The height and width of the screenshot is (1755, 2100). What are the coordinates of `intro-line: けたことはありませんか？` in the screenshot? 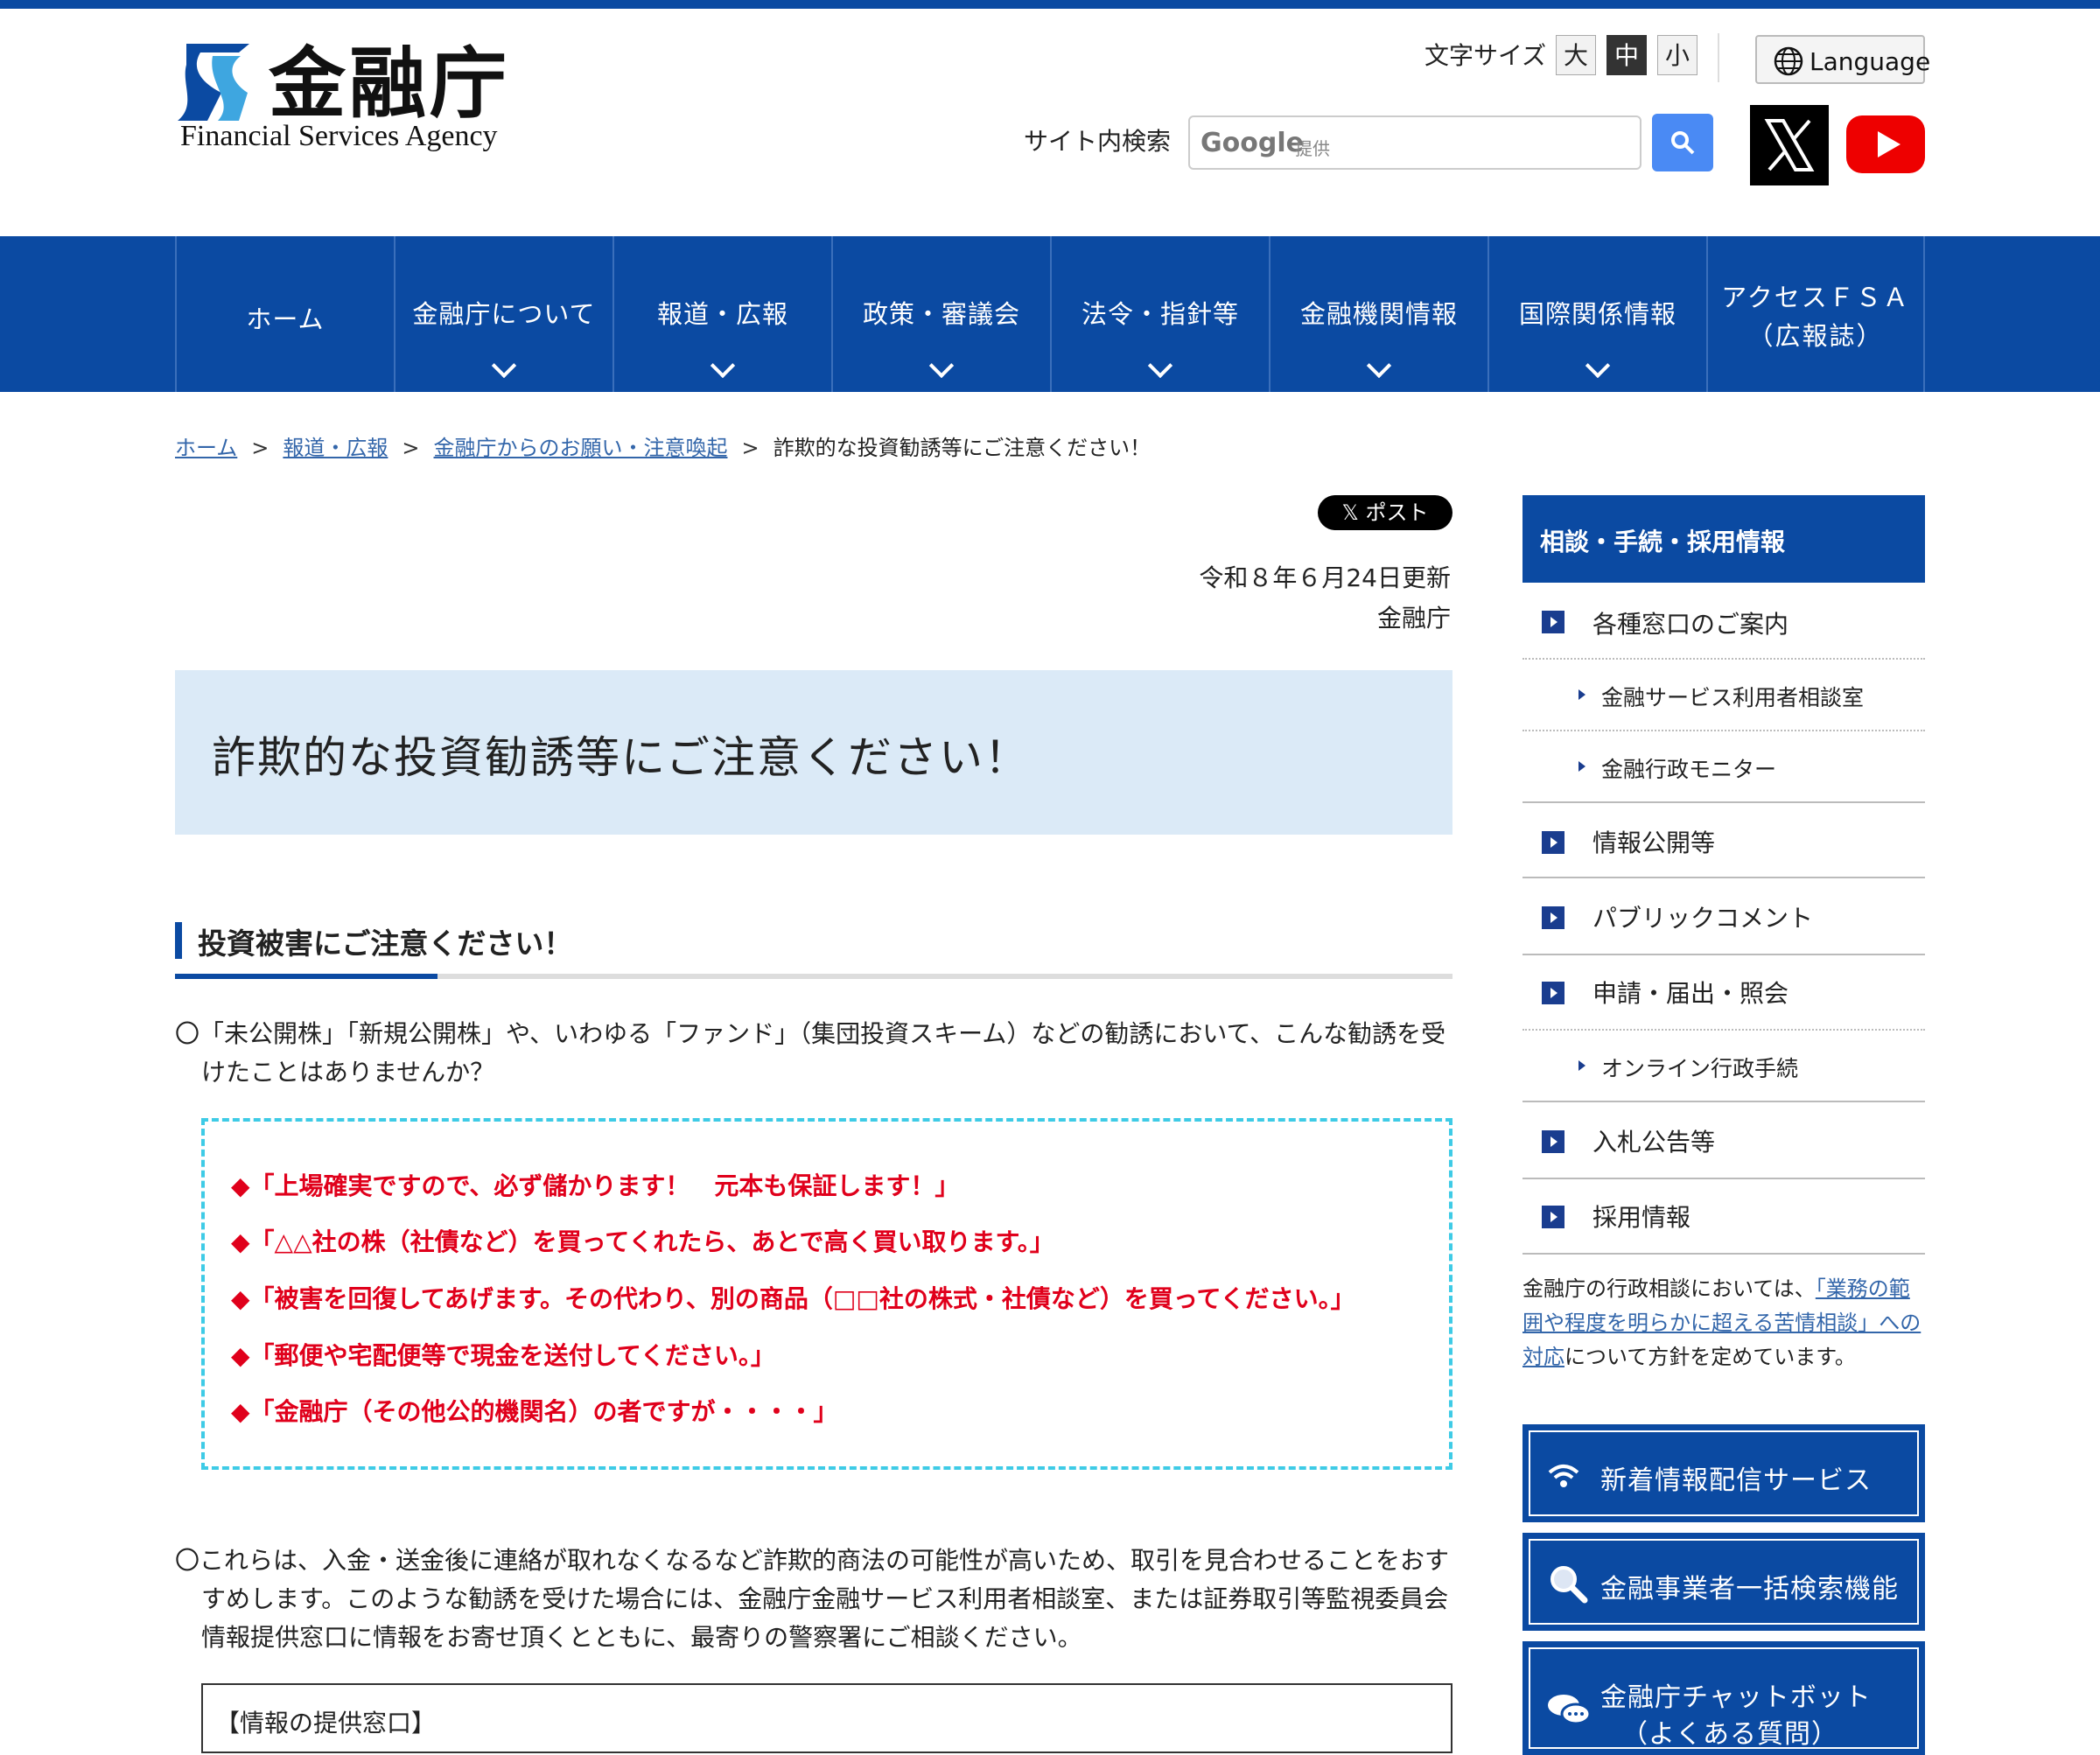 It's located at (348, 1072).